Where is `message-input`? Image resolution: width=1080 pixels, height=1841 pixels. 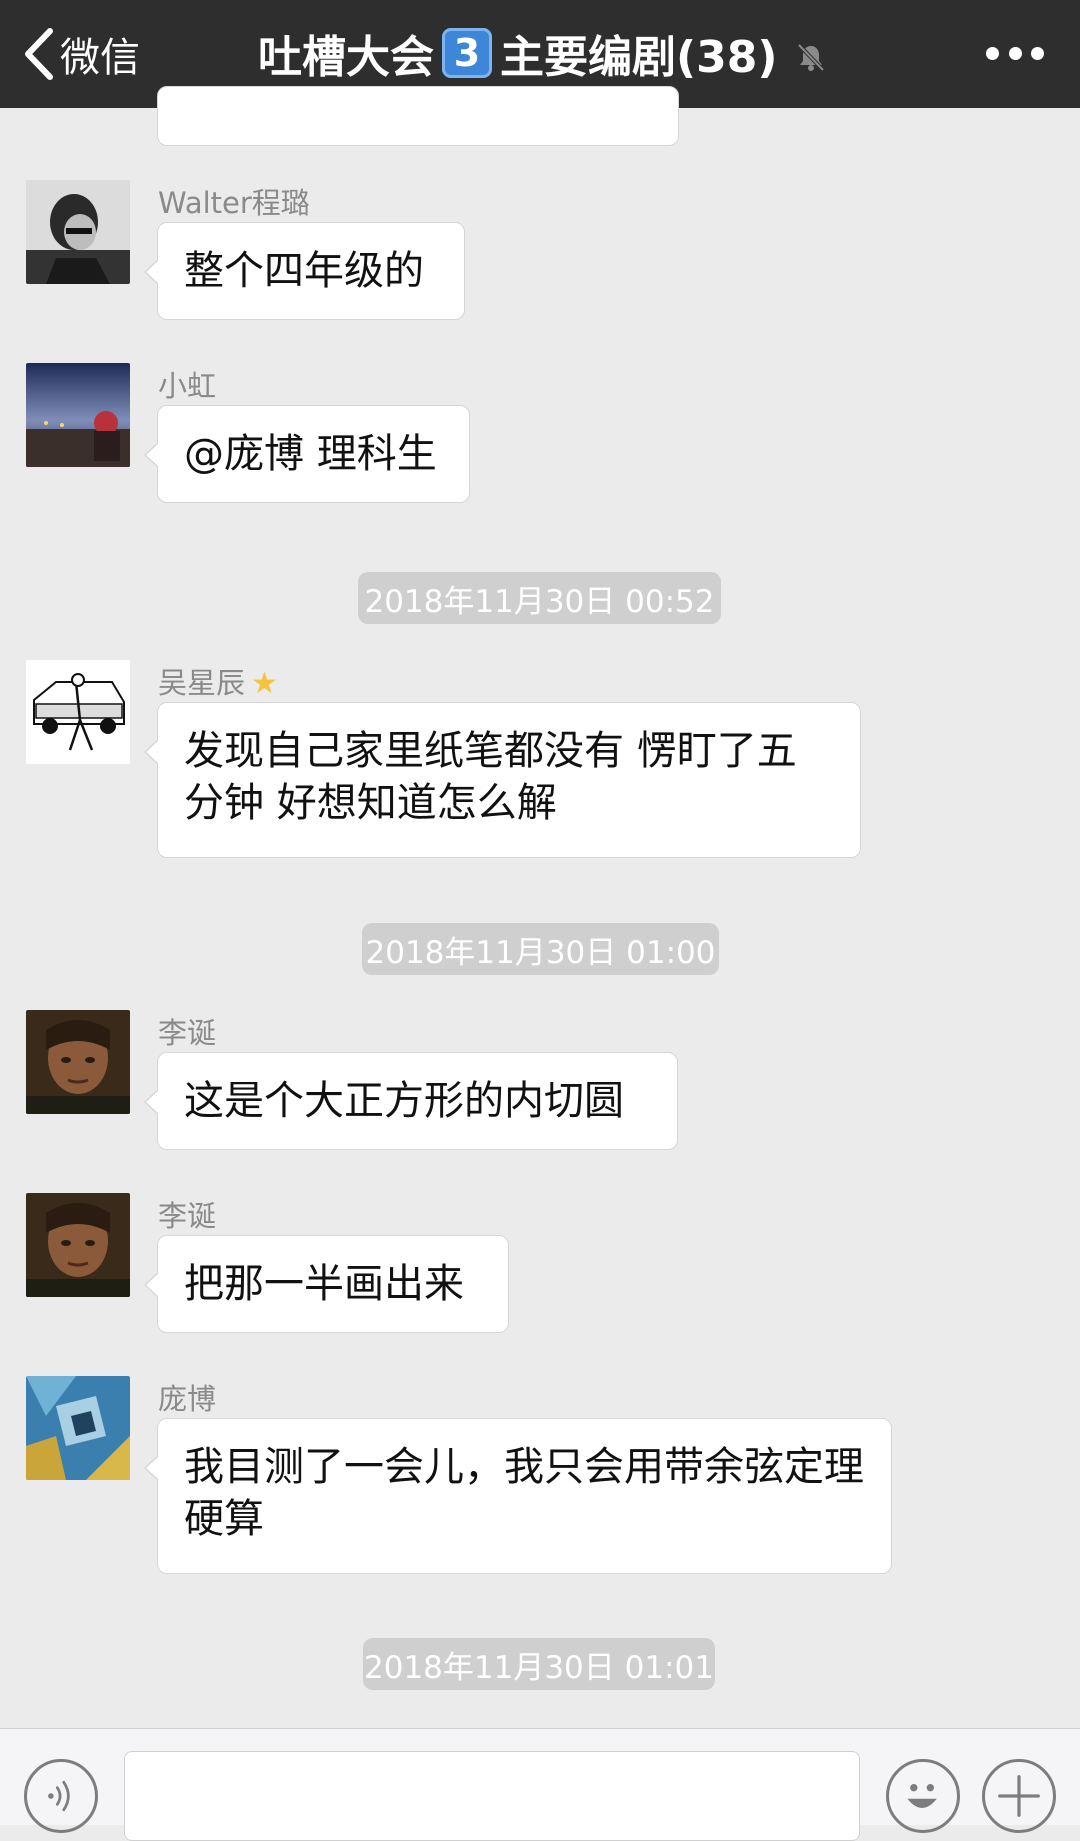
message-input is located at coordinates (492, 1796).